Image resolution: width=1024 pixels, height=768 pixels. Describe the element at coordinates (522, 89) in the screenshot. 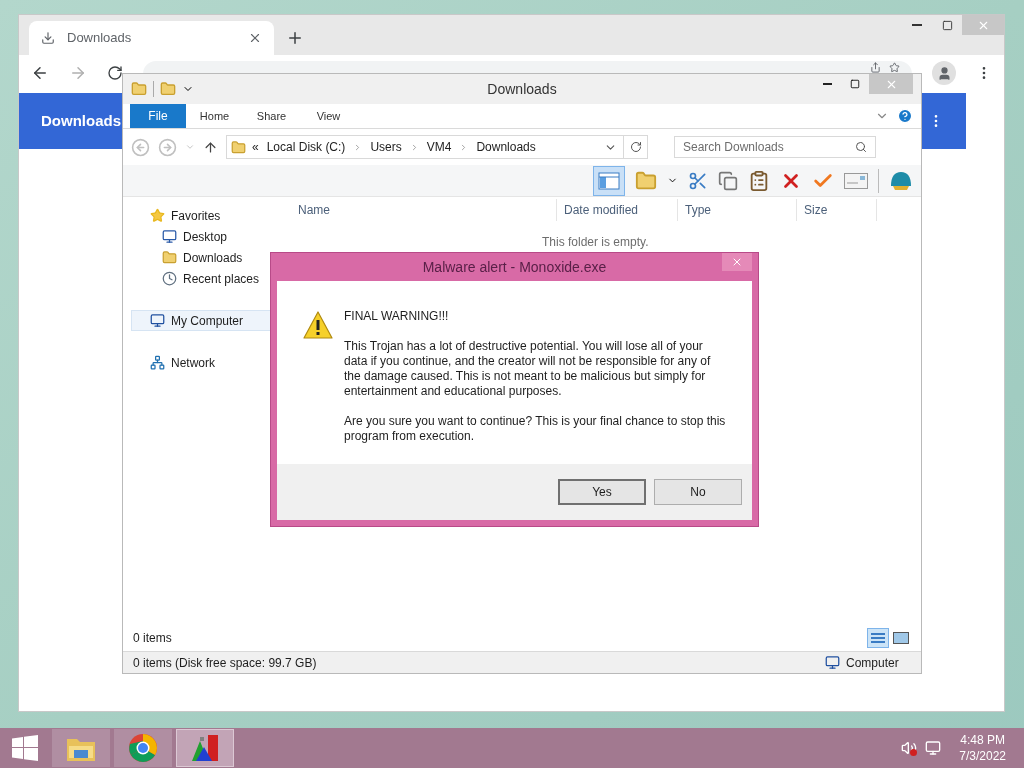

I see `window-title: Downloads` at that location.